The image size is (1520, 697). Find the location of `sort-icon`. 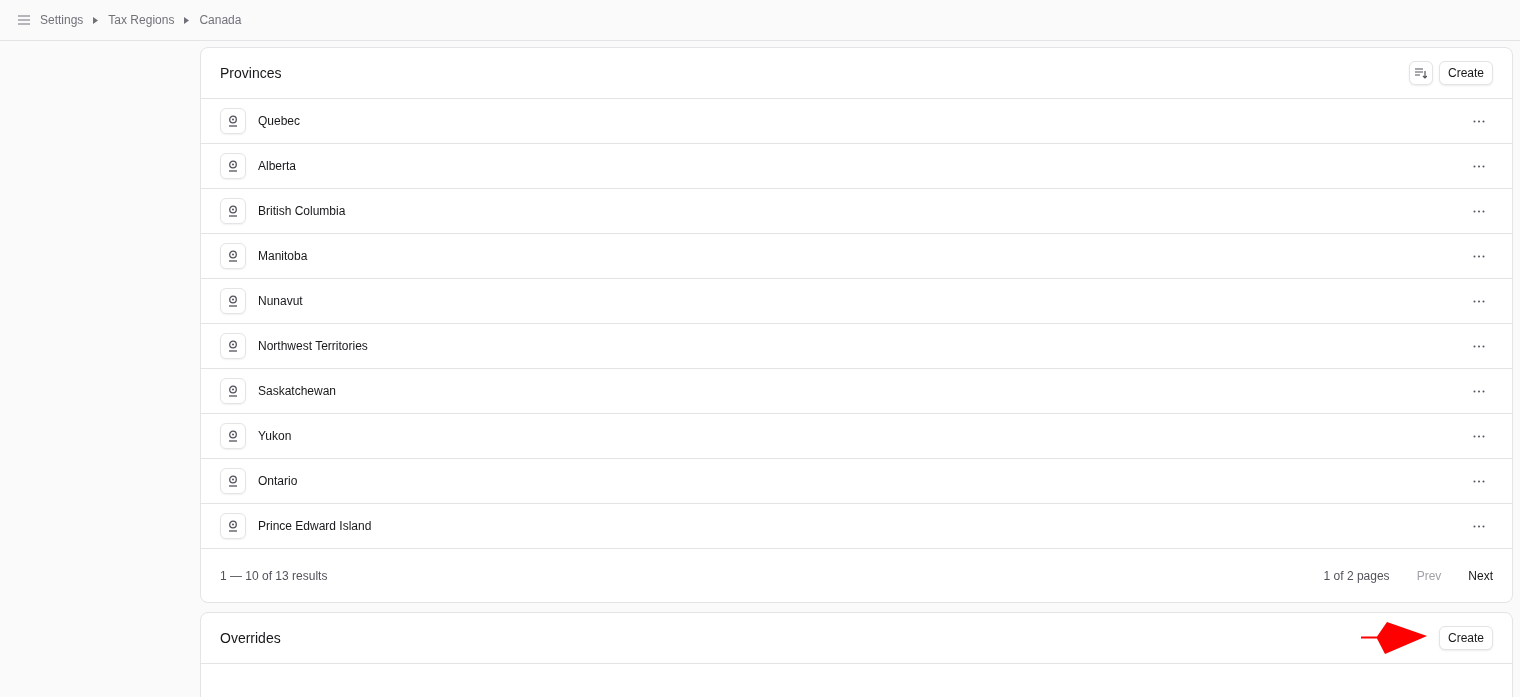

sort-icon is located at coordinates (1420, 73).